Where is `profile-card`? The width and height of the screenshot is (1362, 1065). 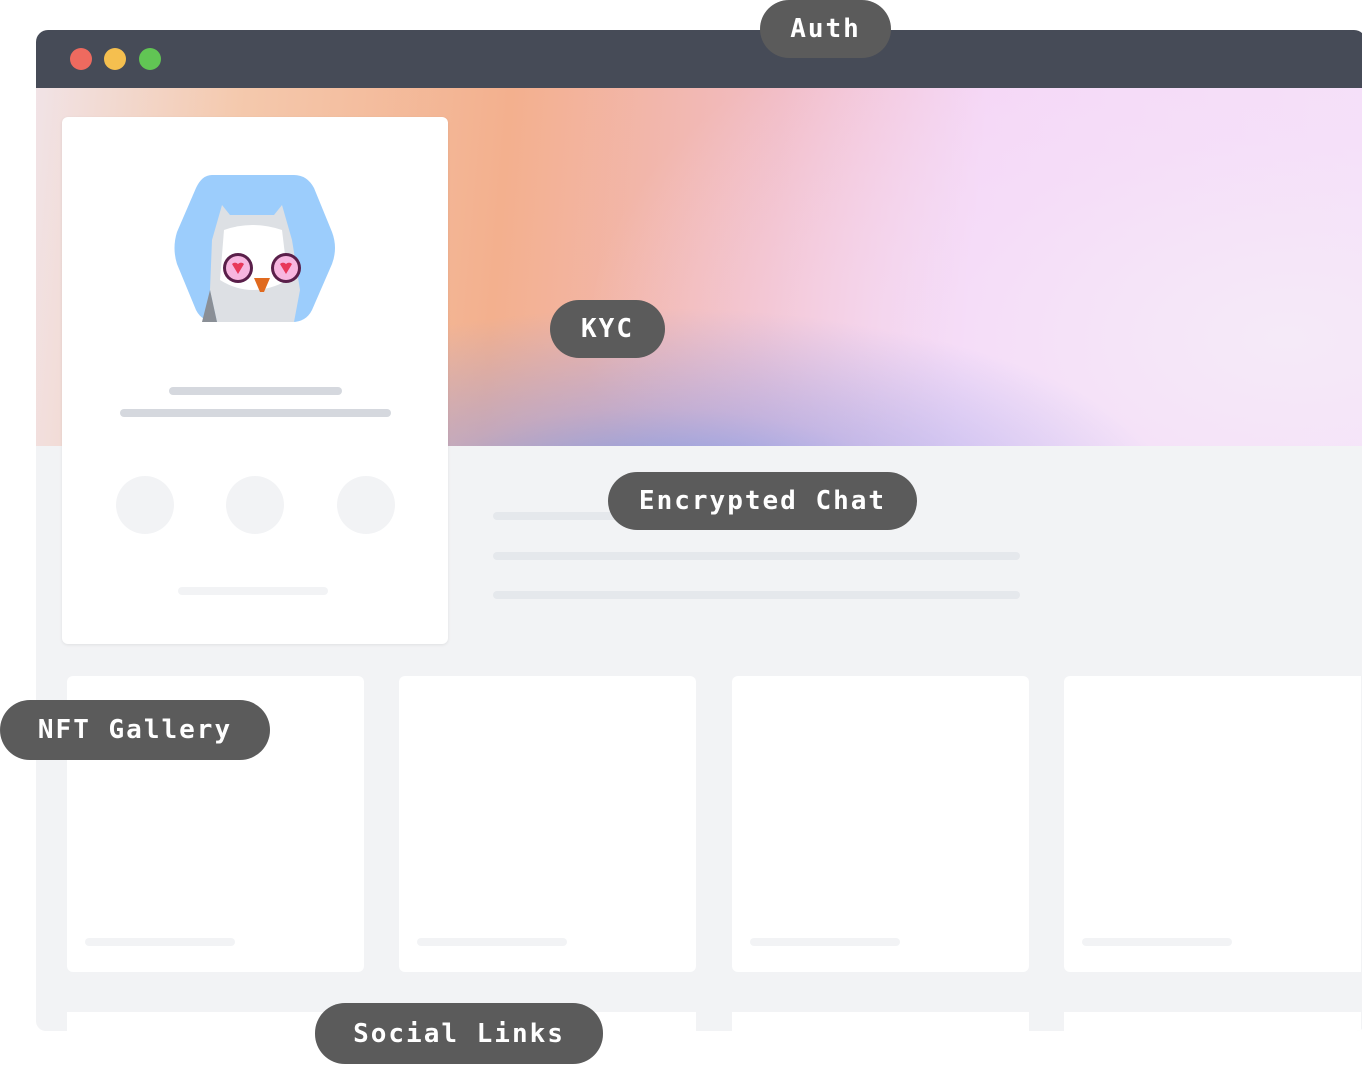
profile-card is located at coordinates (255, 380).